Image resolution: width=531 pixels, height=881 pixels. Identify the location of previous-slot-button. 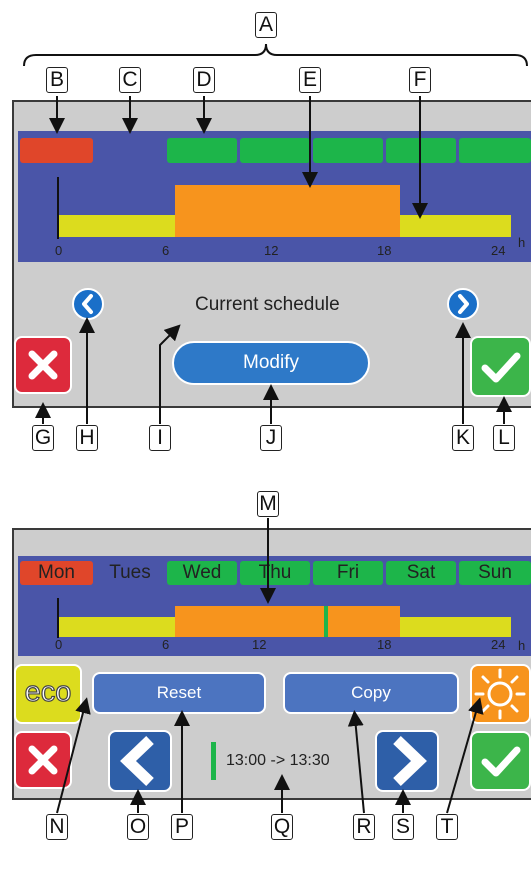
(140, 761).